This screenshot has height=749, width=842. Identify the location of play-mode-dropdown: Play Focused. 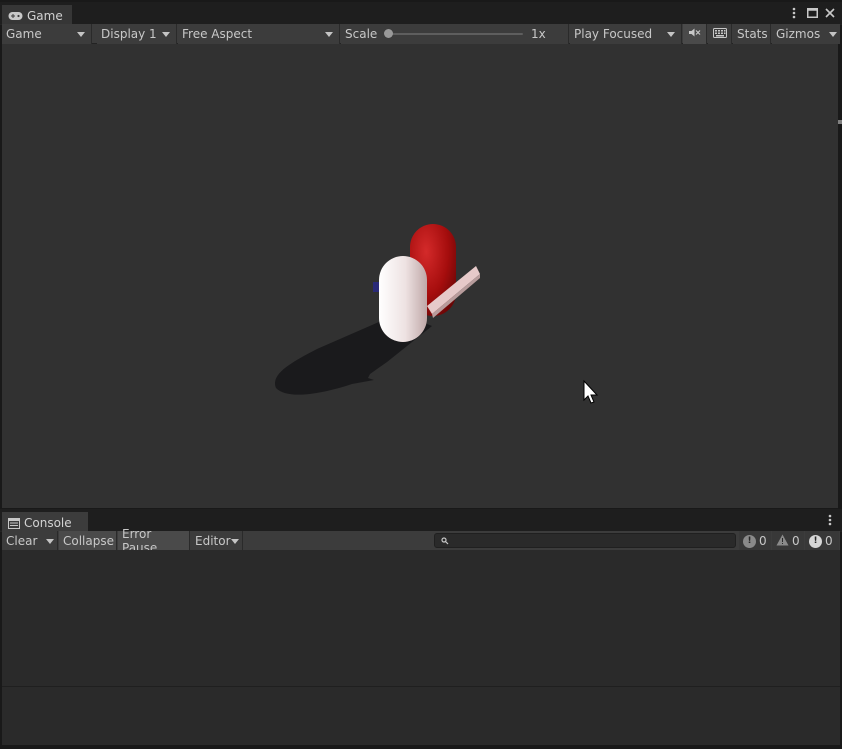
(626, 34).